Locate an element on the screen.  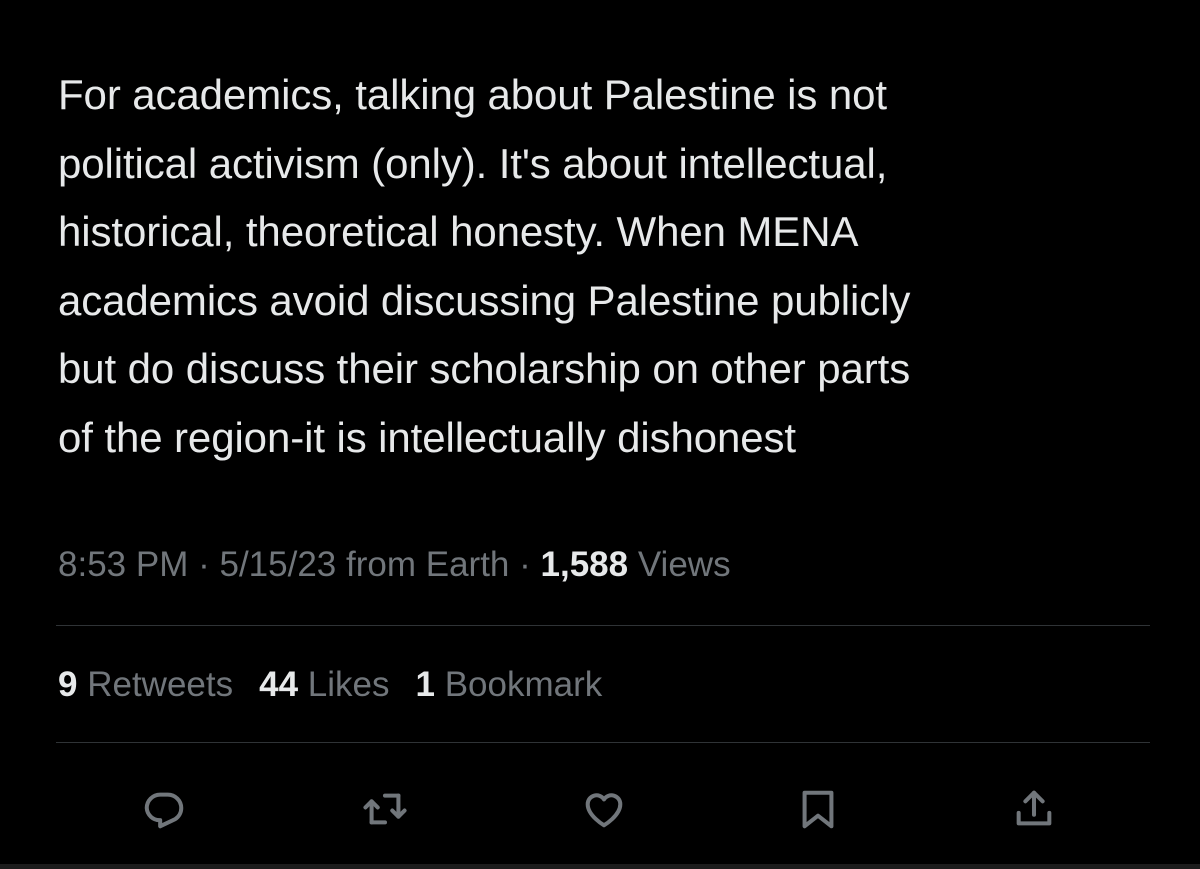
retweets-count: 9 is located at coordinates (68, 684).